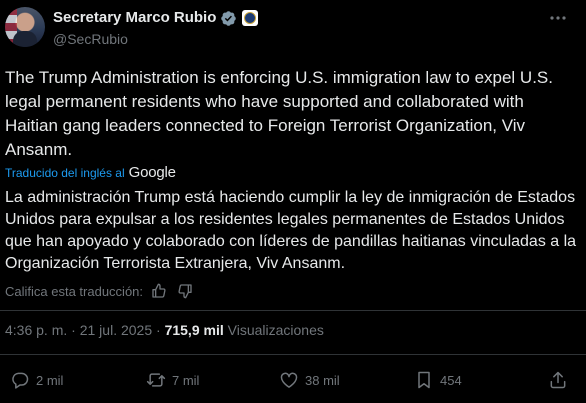  Describe the element at coordinates (186, 380) in the screenshot. I see `repost-count: 7 mil` at that location.